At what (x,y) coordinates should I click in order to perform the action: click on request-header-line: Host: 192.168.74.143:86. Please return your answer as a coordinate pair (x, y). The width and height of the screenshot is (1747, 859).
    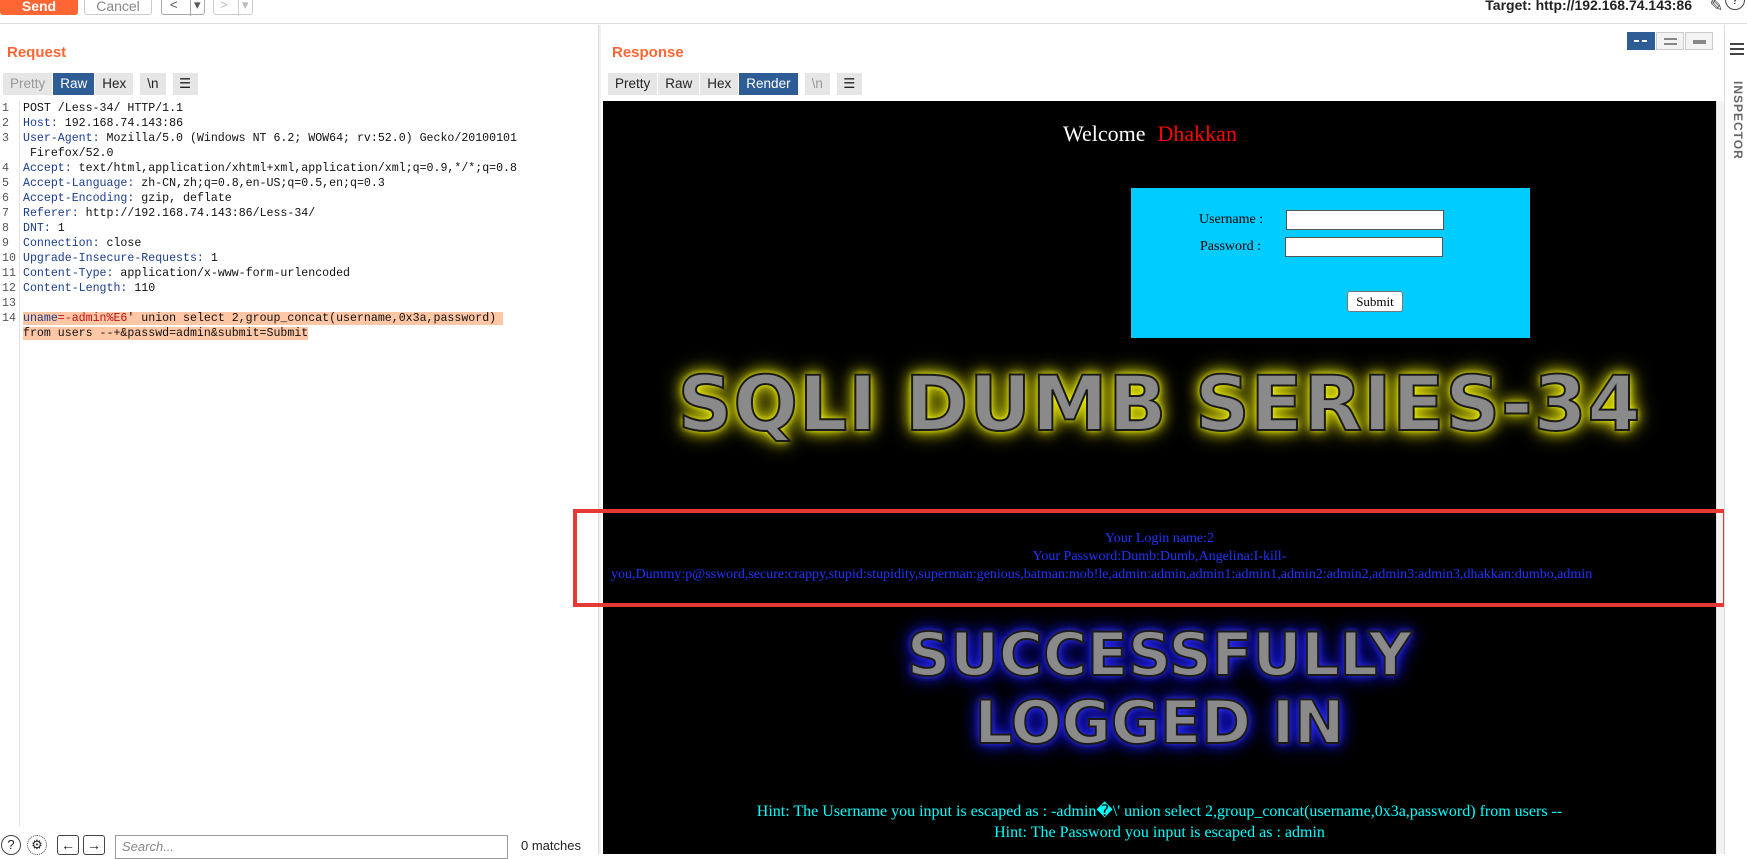
    Looking at the image, I should click on (103, 123).